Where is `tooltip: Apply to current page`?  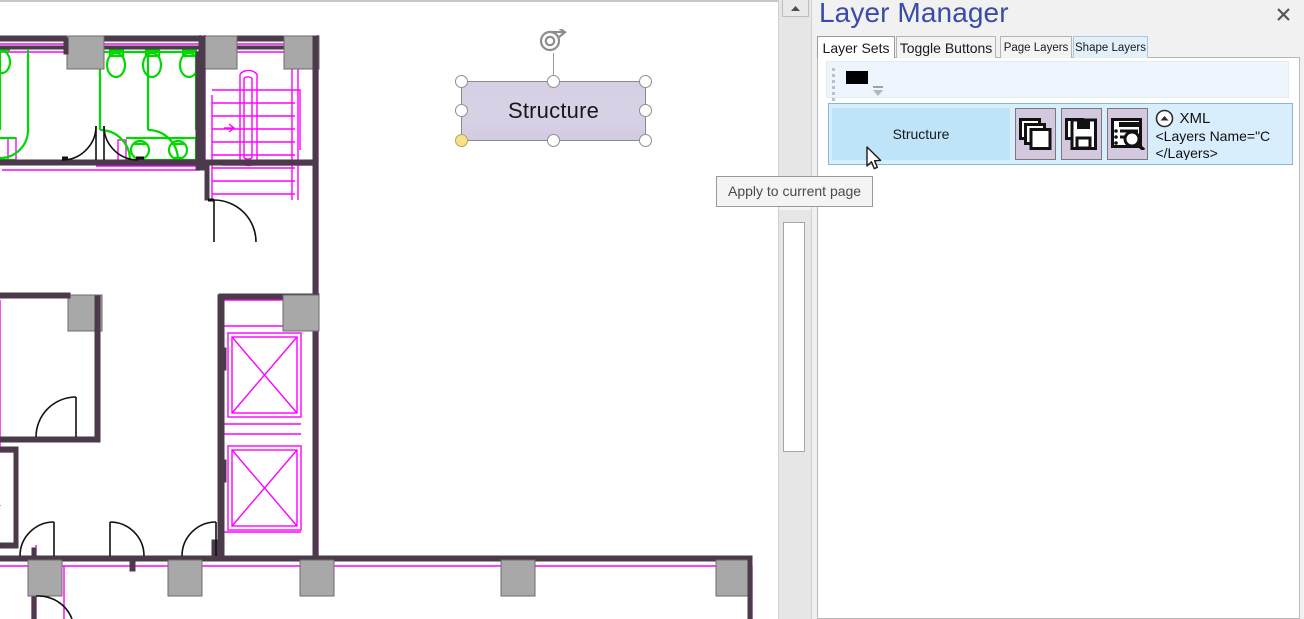
tooltip: Apply to current page is located at coordinates (795, 191).